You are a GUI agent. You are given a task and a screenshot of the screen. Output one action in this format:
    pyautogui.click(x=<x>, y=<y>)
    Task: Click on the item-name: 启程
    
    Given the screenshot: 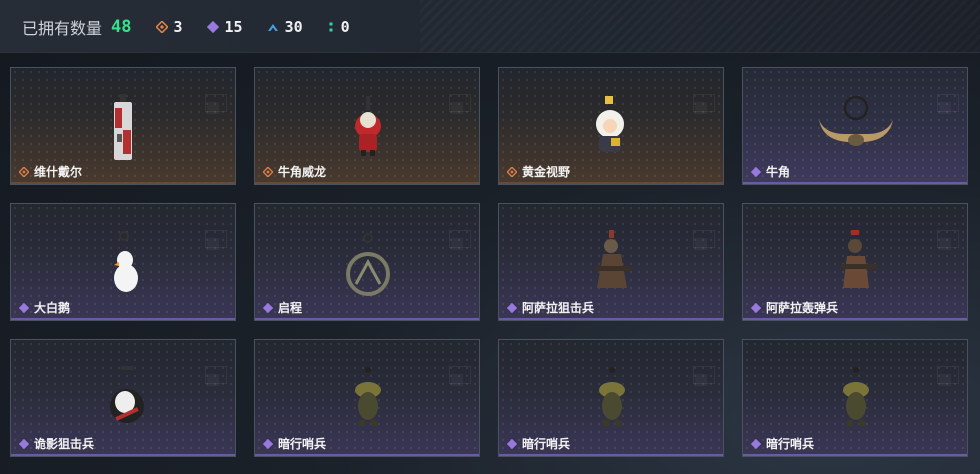 What is the action you would take?
    pyautogui.click(x=290, y=308)
    